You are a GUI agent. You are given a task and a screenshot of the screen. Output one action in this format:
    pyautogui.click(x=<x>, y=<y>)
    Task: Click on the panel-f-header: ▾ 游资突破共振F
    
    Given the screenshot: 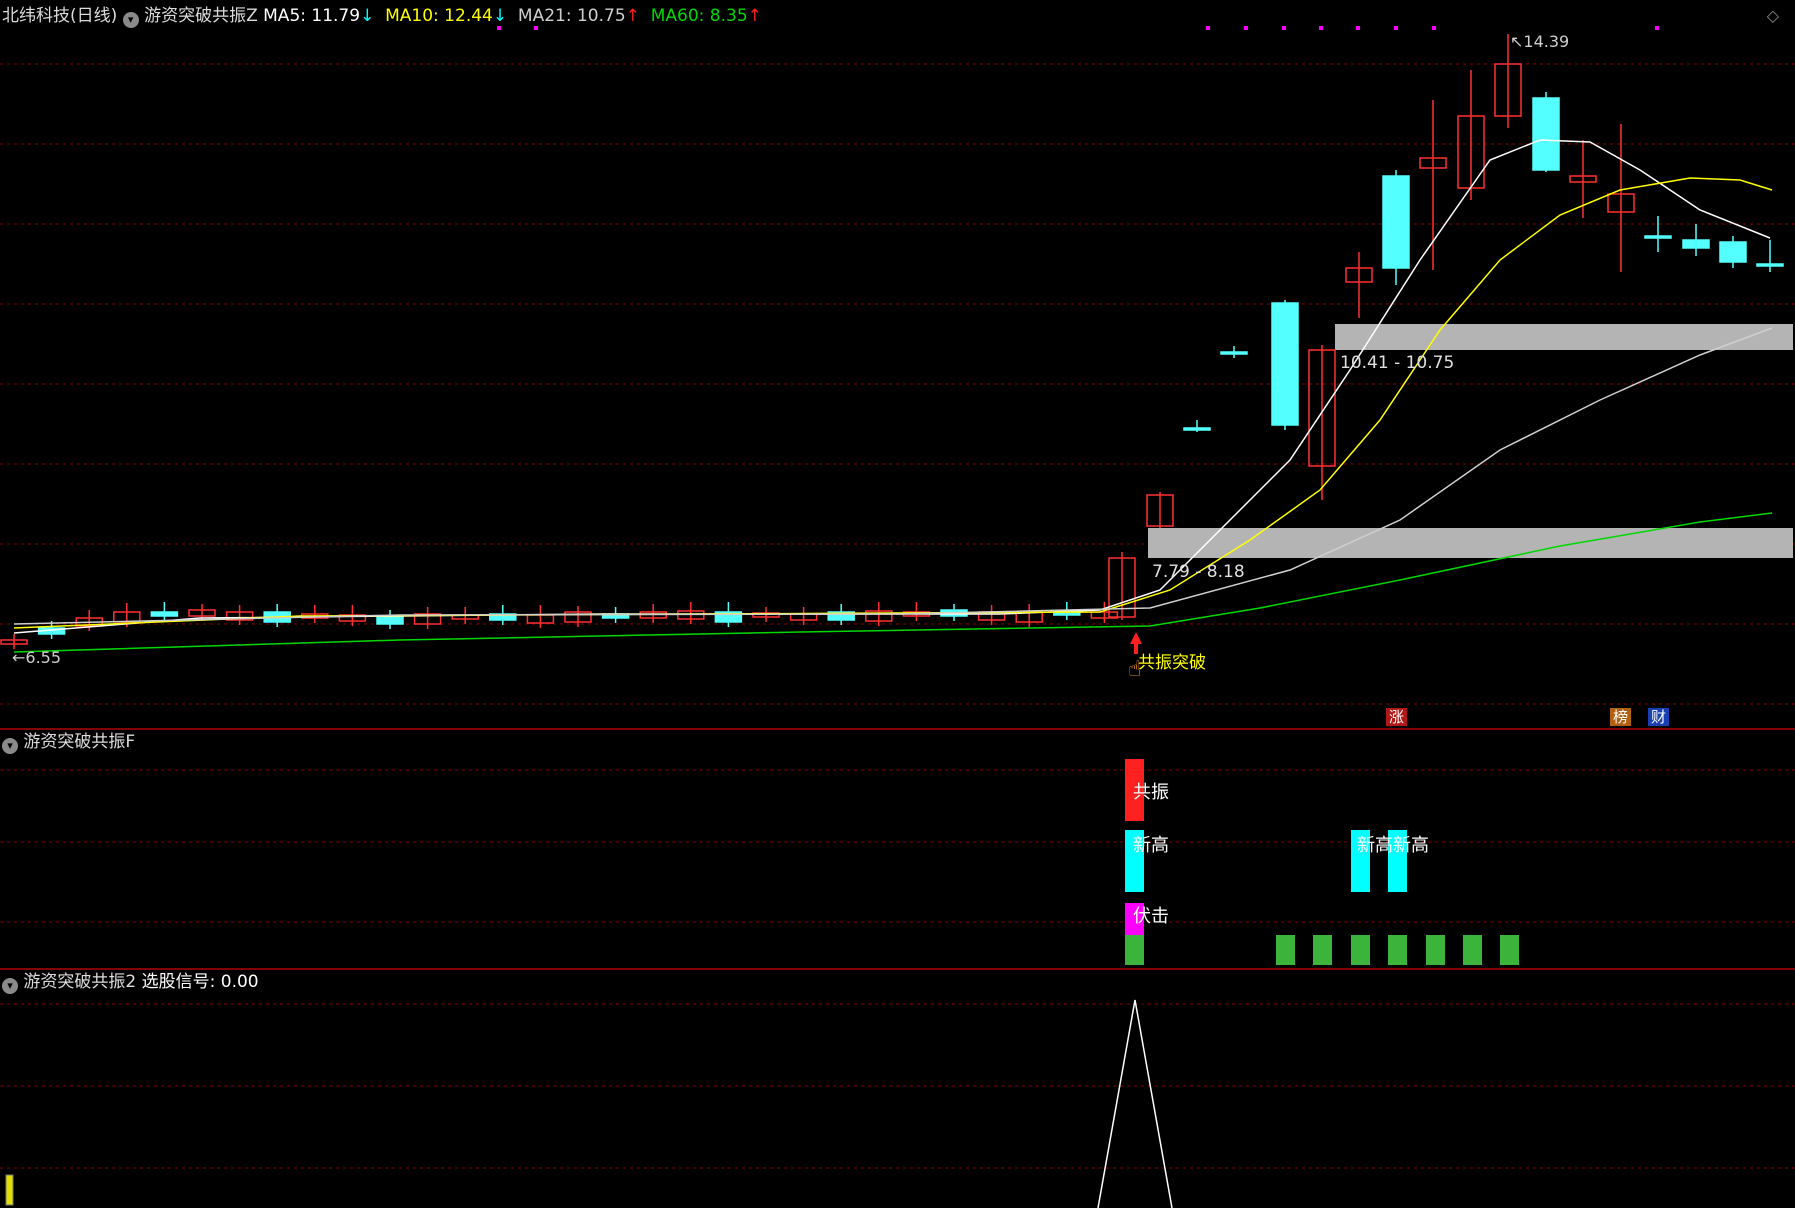 What is the action you would take?
    pyautogui.click(x=68, y=743)
    